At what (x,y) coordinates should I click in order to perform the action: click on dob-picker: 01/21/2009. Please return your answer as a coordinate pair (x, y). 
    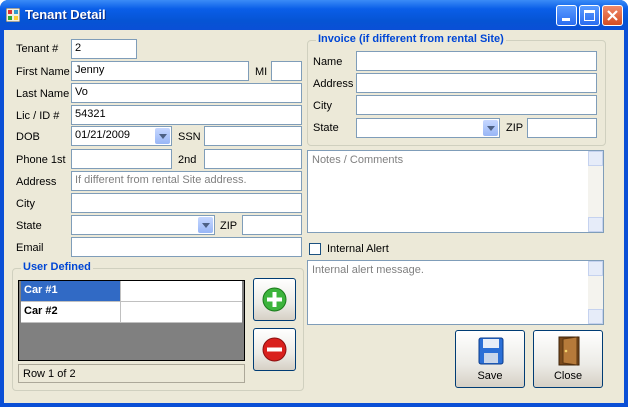
    Looking at the image, I should click on (121, 136).